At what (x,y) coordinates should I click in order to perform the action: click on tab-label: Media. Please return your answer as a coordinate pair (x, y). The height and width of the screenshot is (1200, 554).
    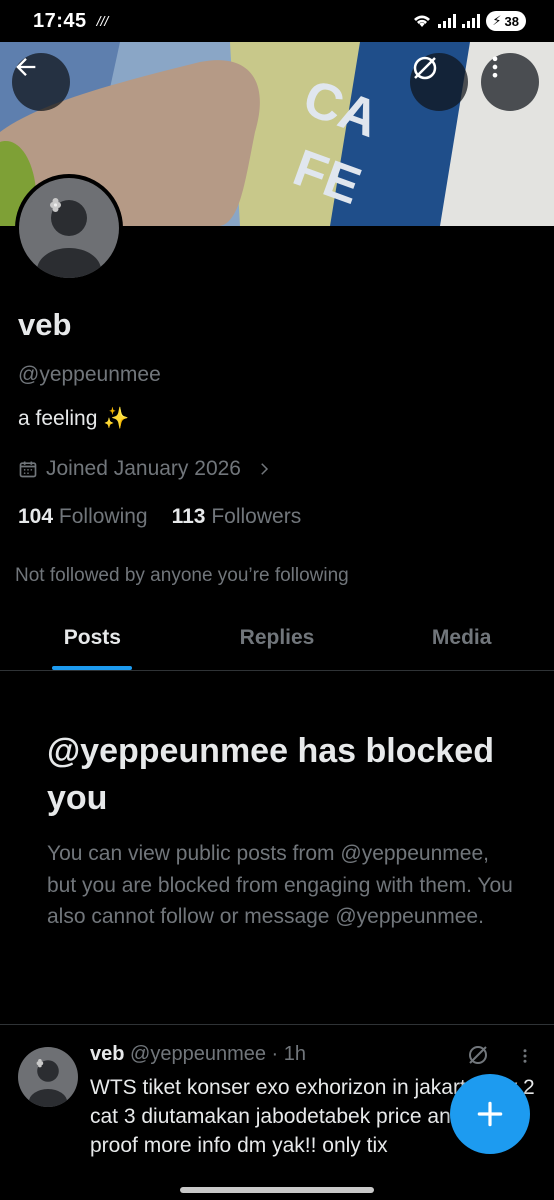
    Looking at the image, I should click on (461, 637).